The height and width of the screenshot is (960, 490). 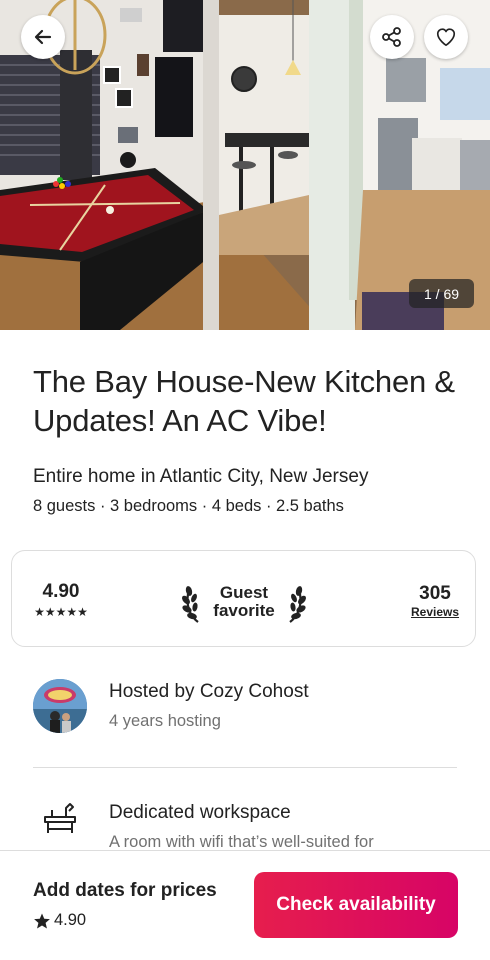 I want to click on reviews-link: Reviews, so click(x=435, y=612).